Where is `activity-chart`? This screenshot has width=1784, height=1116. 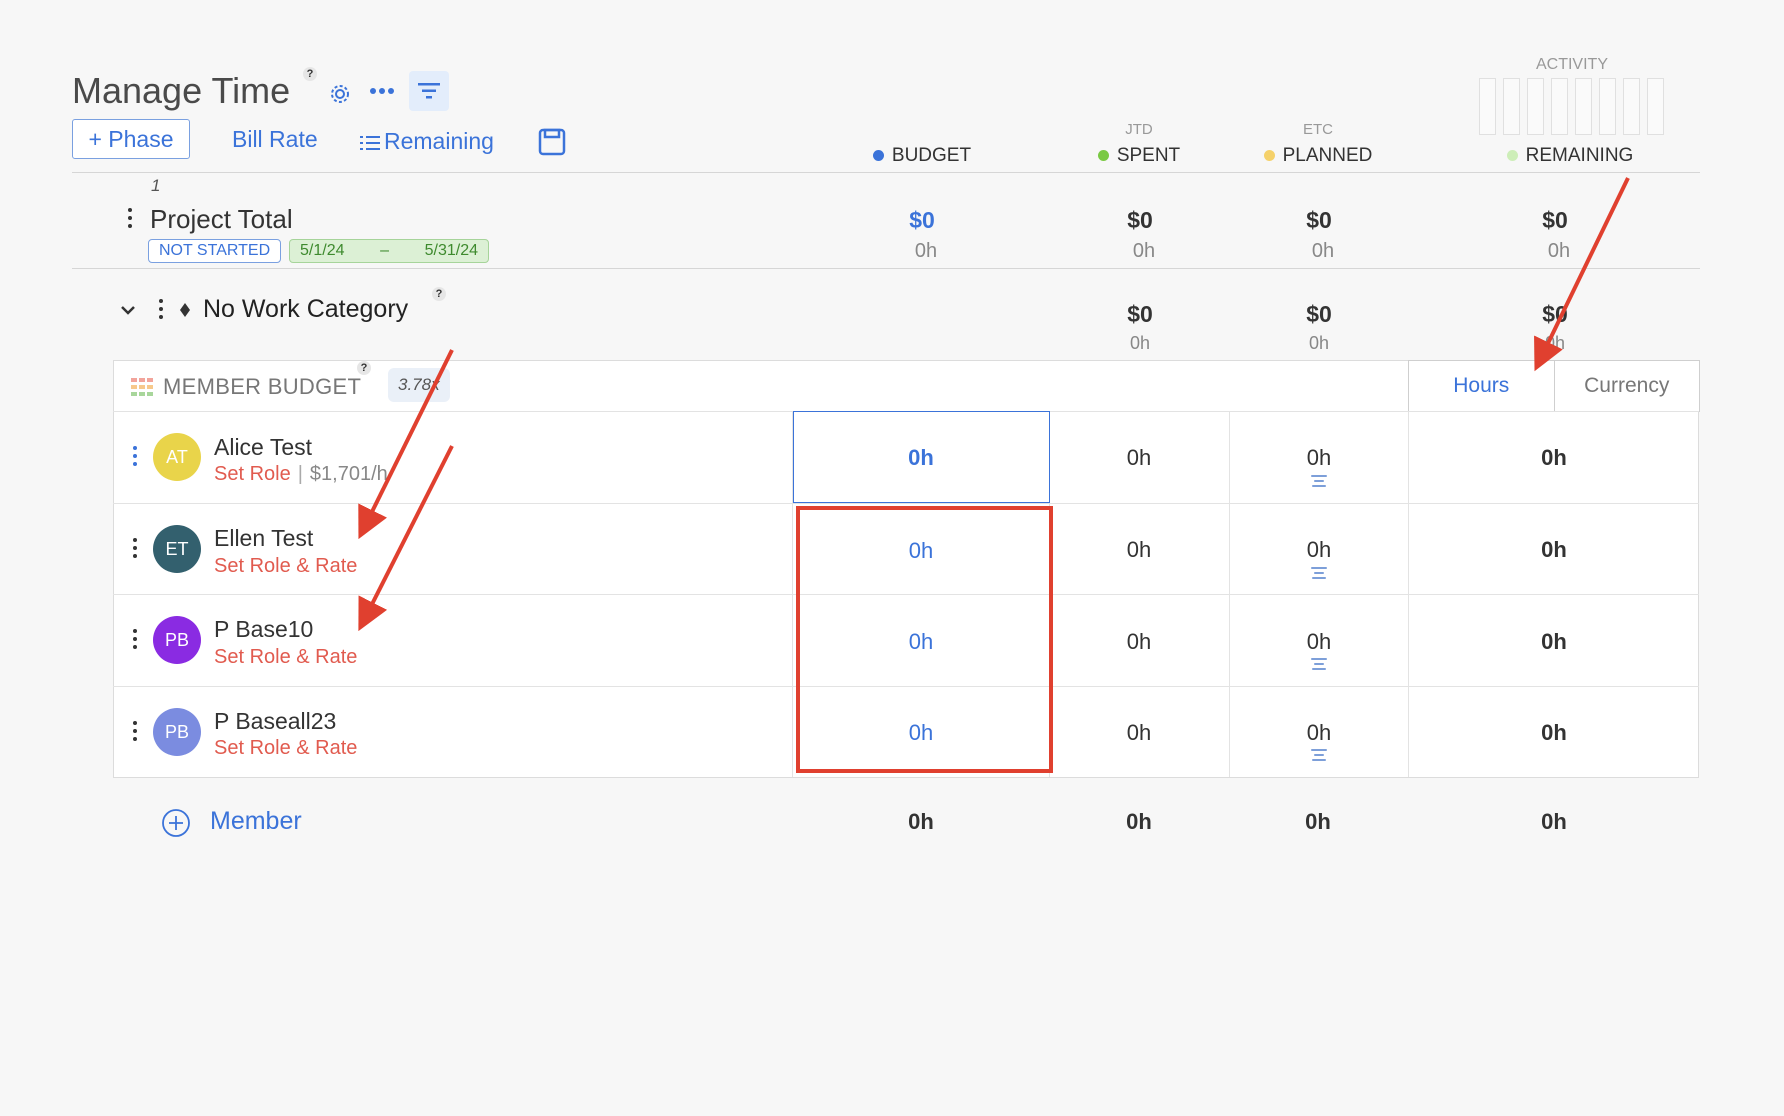 activity-chart is located at coordinates (1571, 106).